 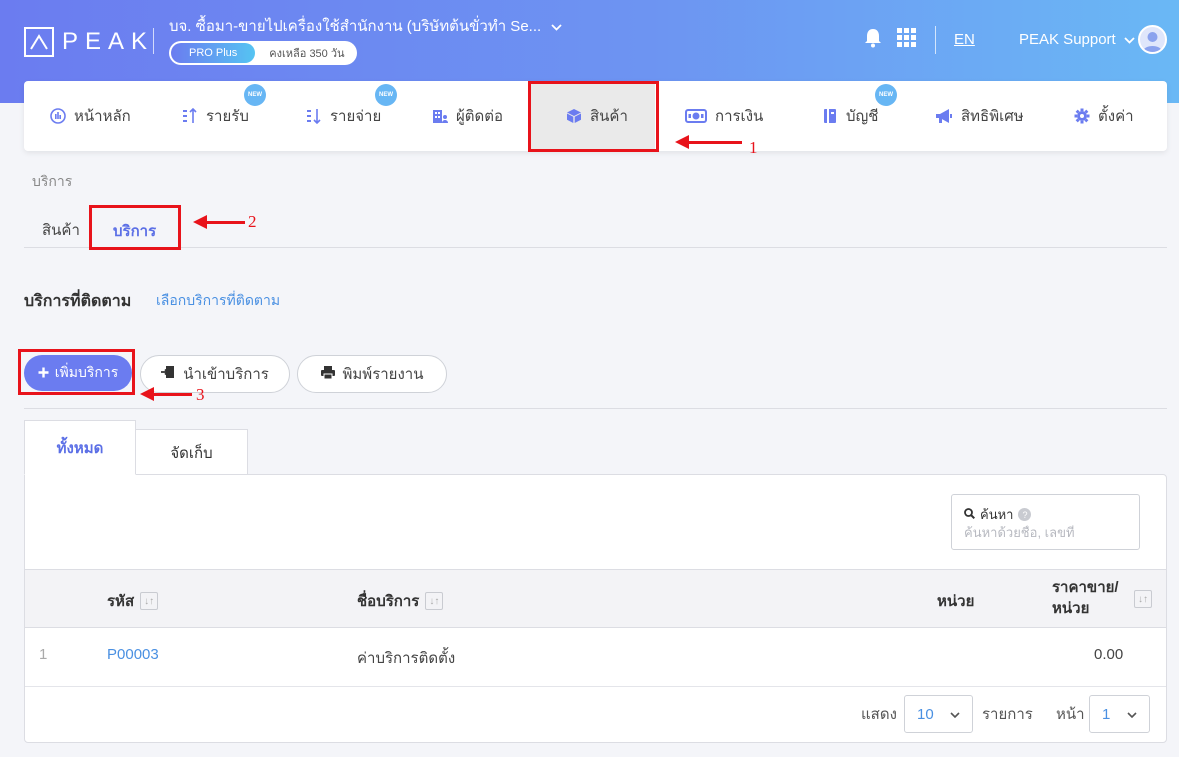 I want to click on page-size-select: 10, so click(x=938, y=714).